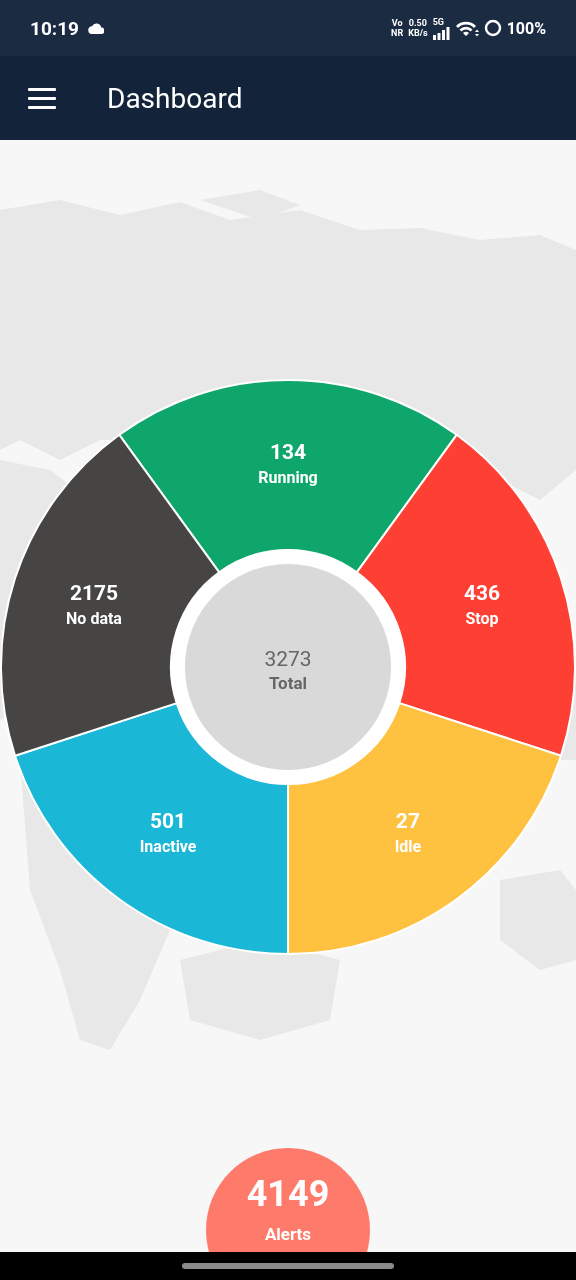 The width and height of the screenshot is (576, 1280). I want to click on total-label: Total, so click(288, 683).